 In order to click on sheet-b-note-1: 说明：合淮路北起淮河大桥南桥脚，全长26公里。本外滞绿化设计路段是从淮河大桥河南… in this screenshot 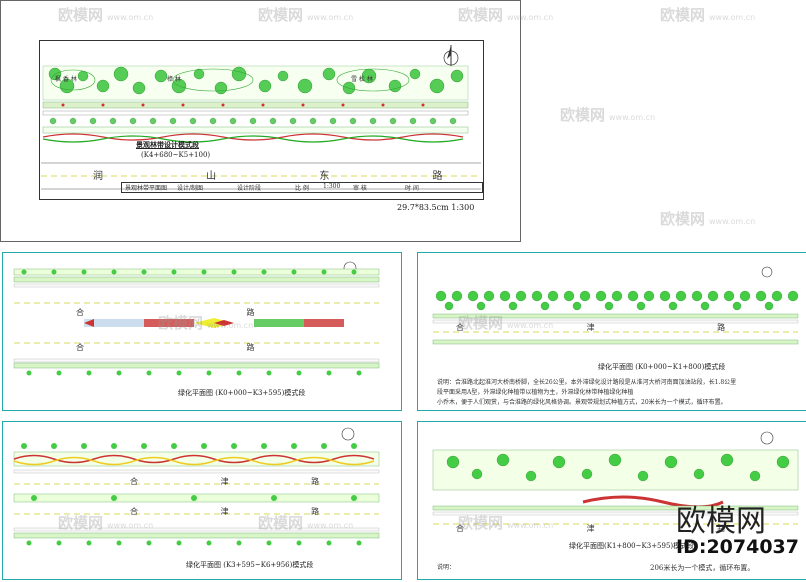, I will do `click(587, 382)`.